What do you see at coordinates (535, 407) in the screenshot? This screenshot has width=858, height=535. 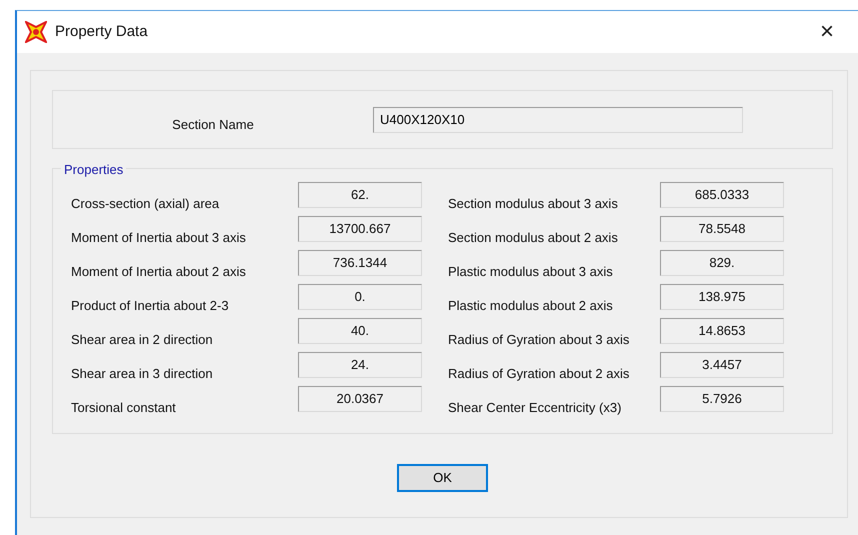 I see `property-label: Shear Center Eccentricity (x3)` at bounding box center [535, 407].